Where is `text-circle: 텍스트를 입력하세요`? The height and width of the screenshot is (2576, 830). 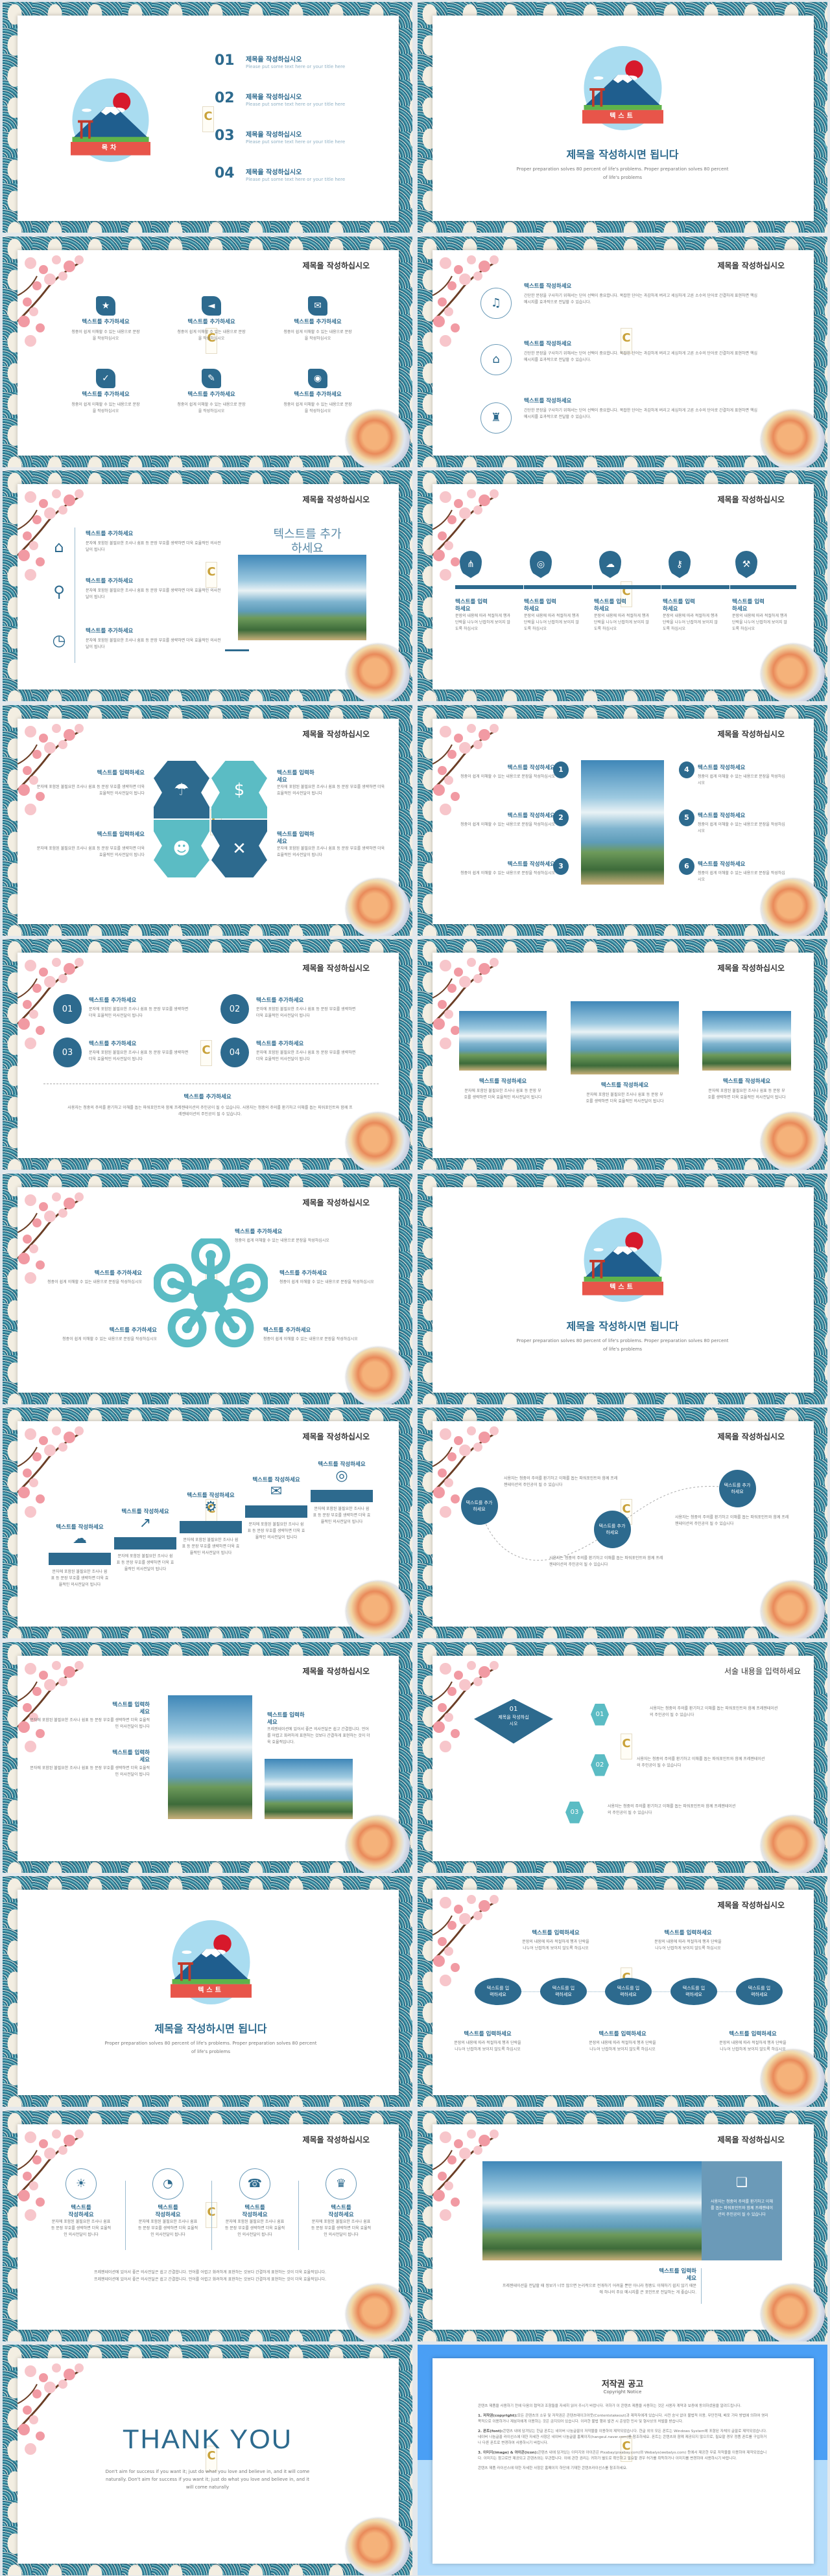 text-circle: 텍스트를 입력하세요 is located at coordinates (498, 1992).